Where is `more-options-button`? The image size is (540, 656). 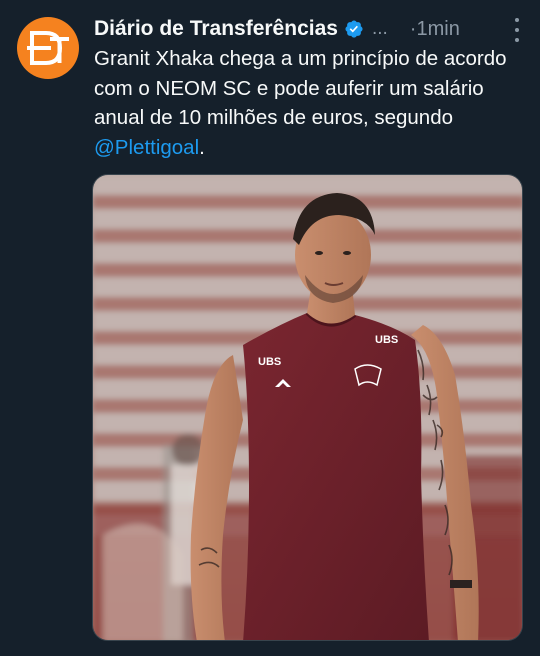
more-options-button is located at coordinates (517, 30).